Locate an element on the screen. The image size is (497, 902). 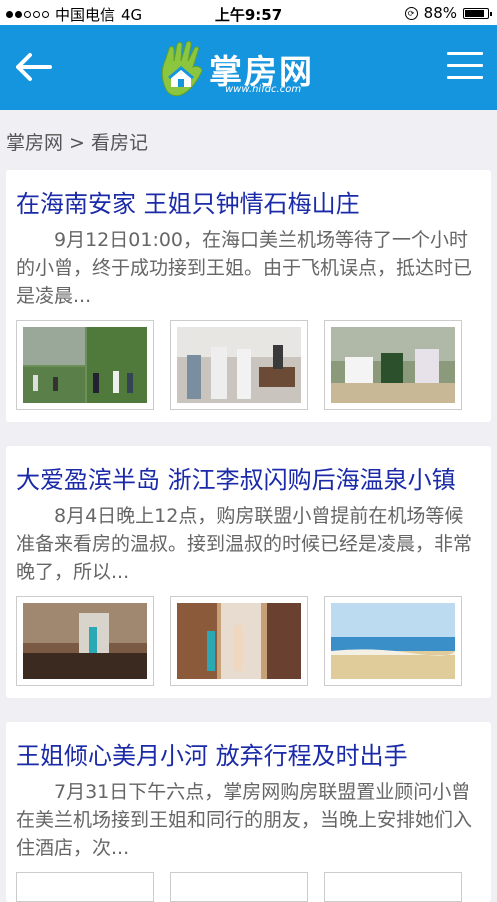
breadcrumb-home-link: 掌房网 is located at coordinates (34, 143).